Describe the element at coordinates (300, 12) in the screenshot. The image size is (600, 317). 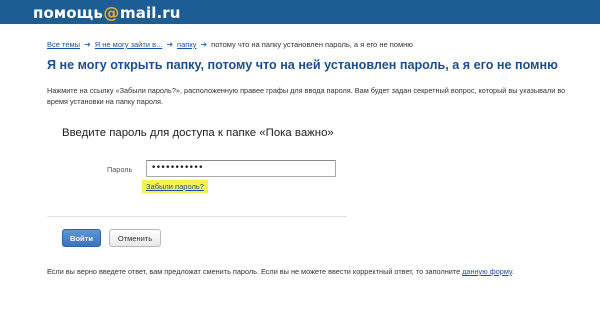
I see `top-header-bar: помощь @ mail .ru` at that location.